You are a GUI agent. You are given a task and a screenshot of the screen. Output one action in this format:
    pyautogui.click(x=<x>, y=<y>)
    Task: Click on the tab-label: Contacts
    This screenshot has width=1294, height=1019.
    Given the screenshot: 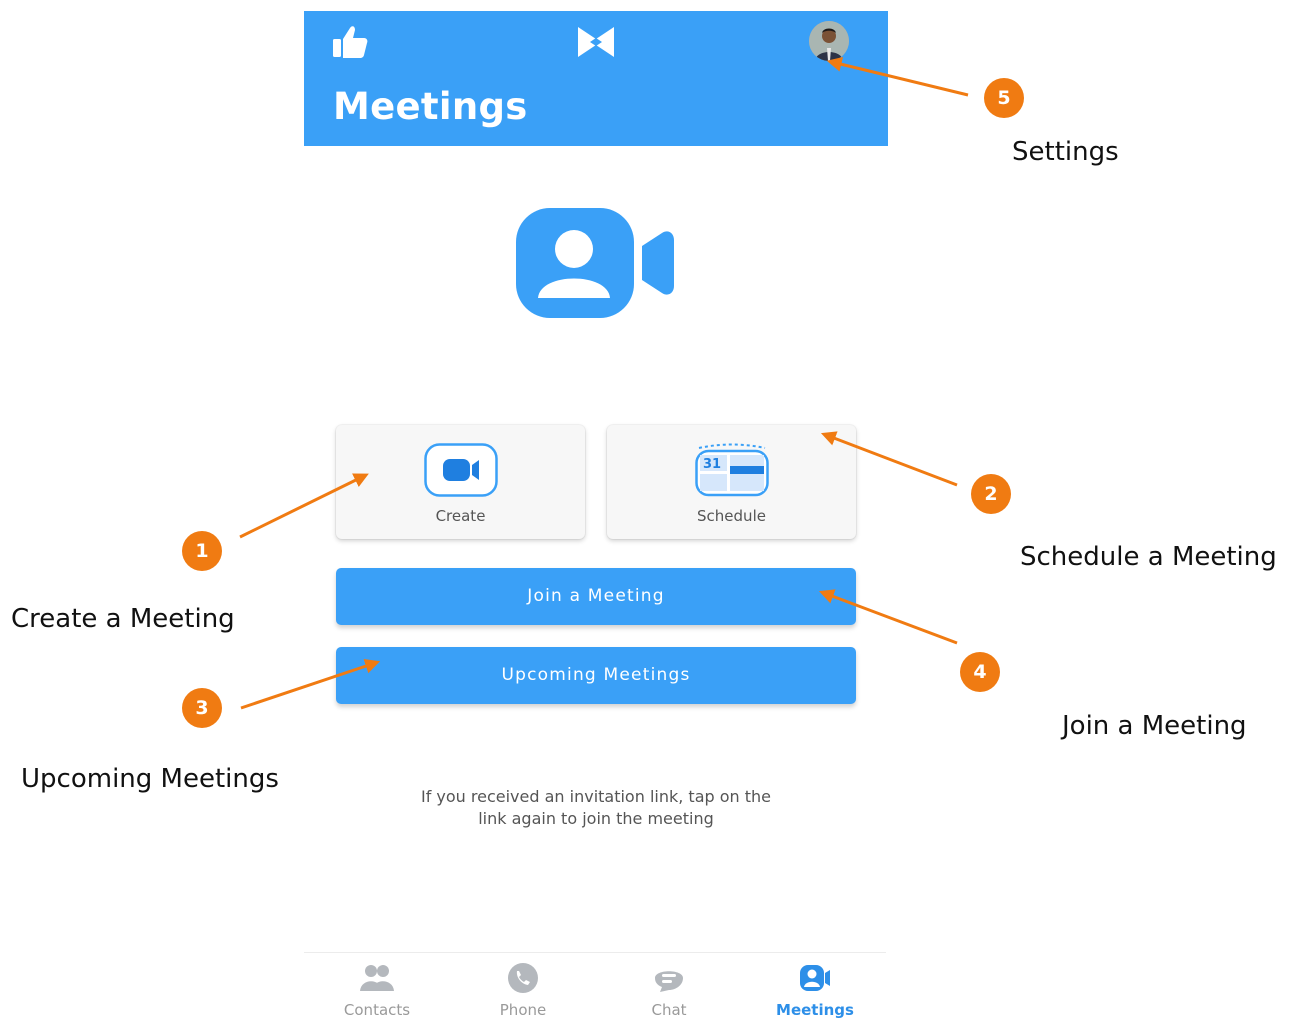 What is the action you would take?
    pyautogui.click(x=377, y=1010)
    